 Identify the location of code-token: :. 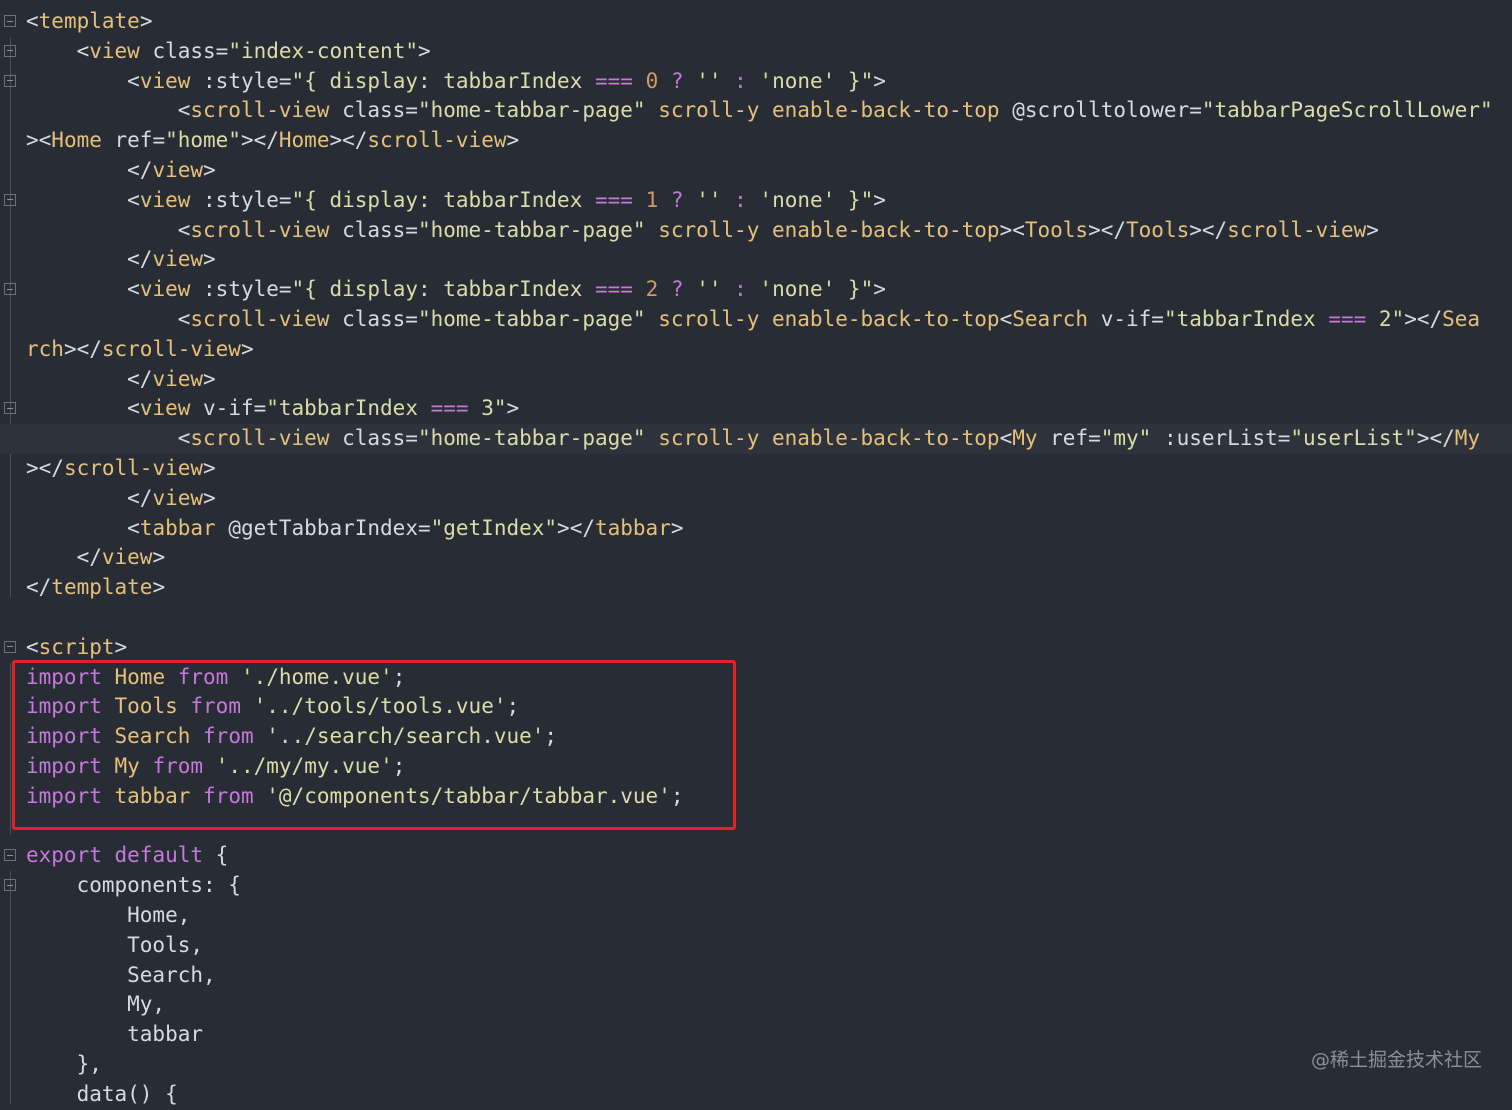
(740, 199).